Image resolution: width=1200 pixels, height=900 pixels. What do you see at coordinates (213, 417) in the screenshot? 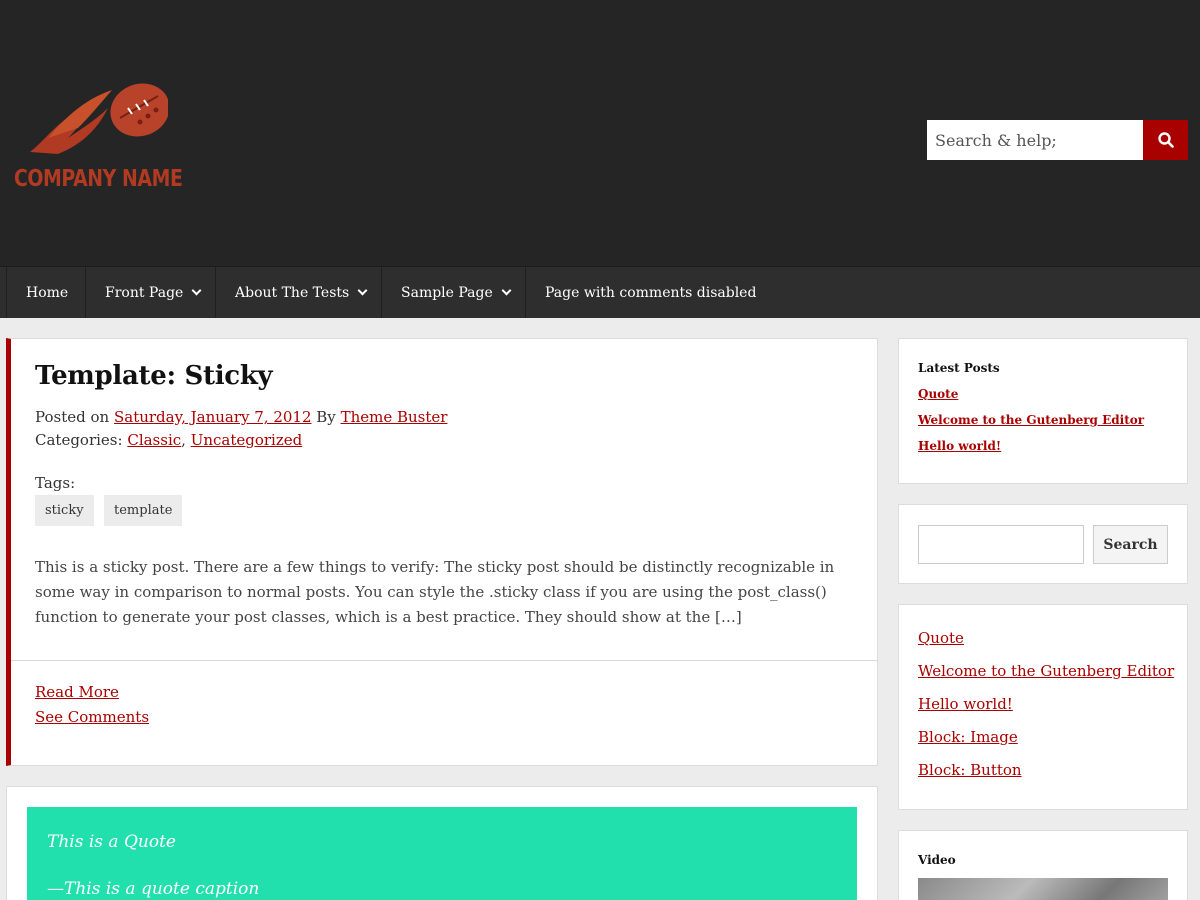
I see `post-date-link: Saturday, January 7, 2012` at bounding box center [213, 417].